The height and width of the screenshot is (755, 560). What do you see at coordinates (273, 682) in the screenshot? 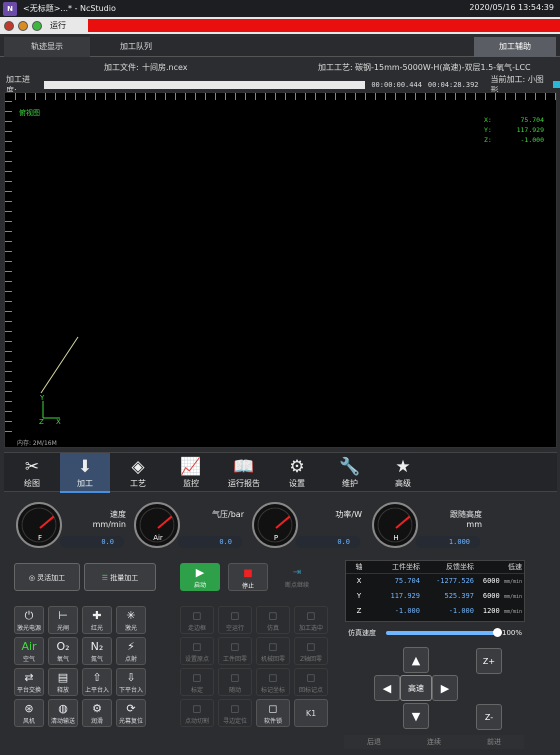
I see `mid-grid-button-2-2: ◻ 标记坐标` at bounding box center [273, 682].